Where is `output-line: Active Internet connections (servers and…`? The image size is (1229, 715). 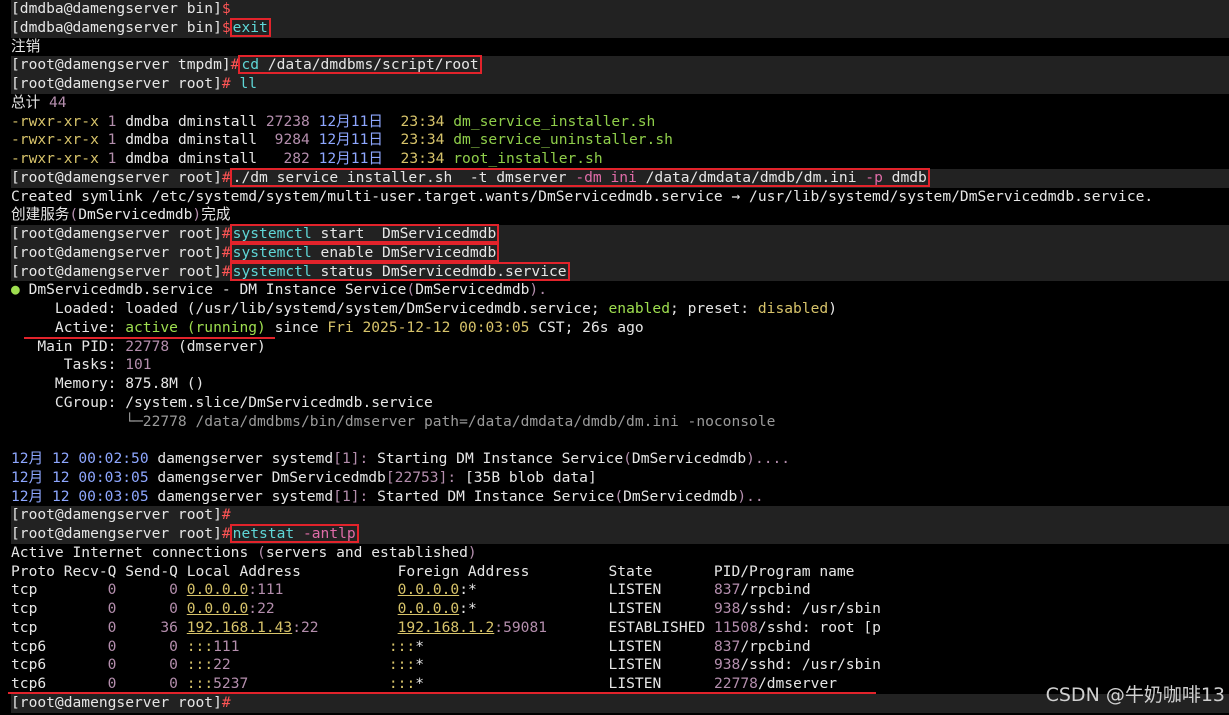
output-line: Active Internet connections (servers and… is located at coordinates (244, 552).